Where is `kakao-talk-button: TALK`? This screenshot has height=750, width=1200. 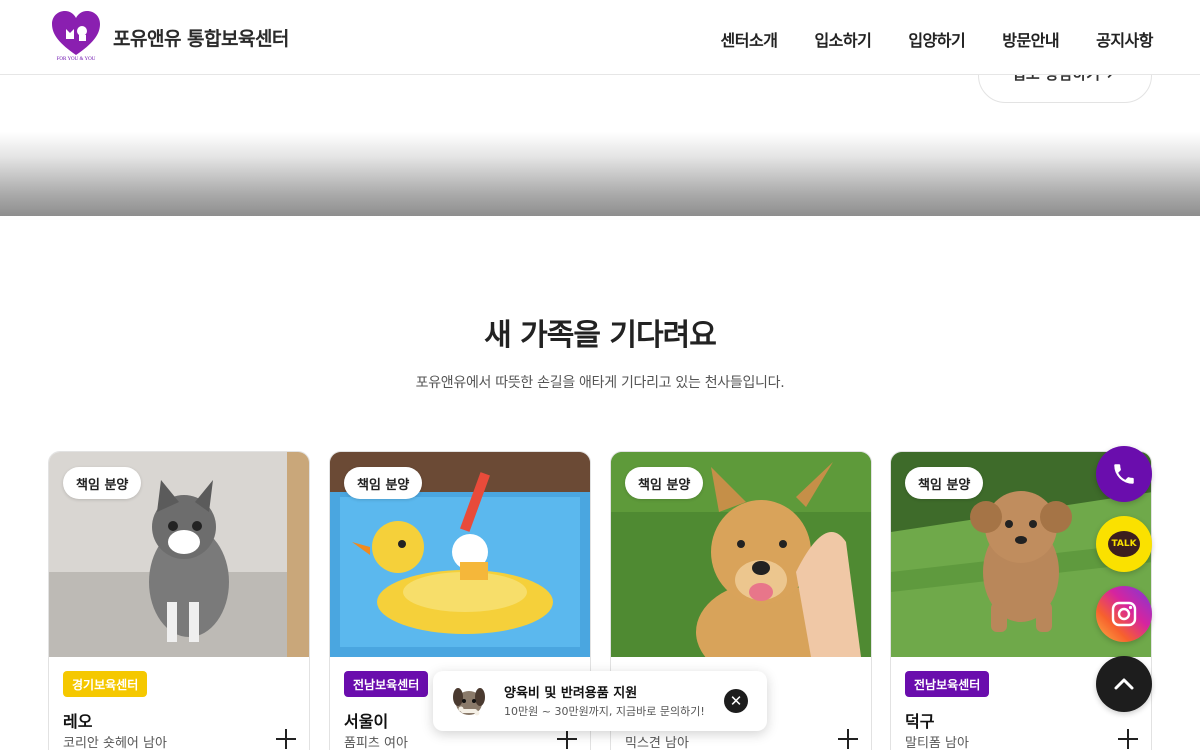 kakao-talk-button: TALK is located at coordinates (1124, 544).